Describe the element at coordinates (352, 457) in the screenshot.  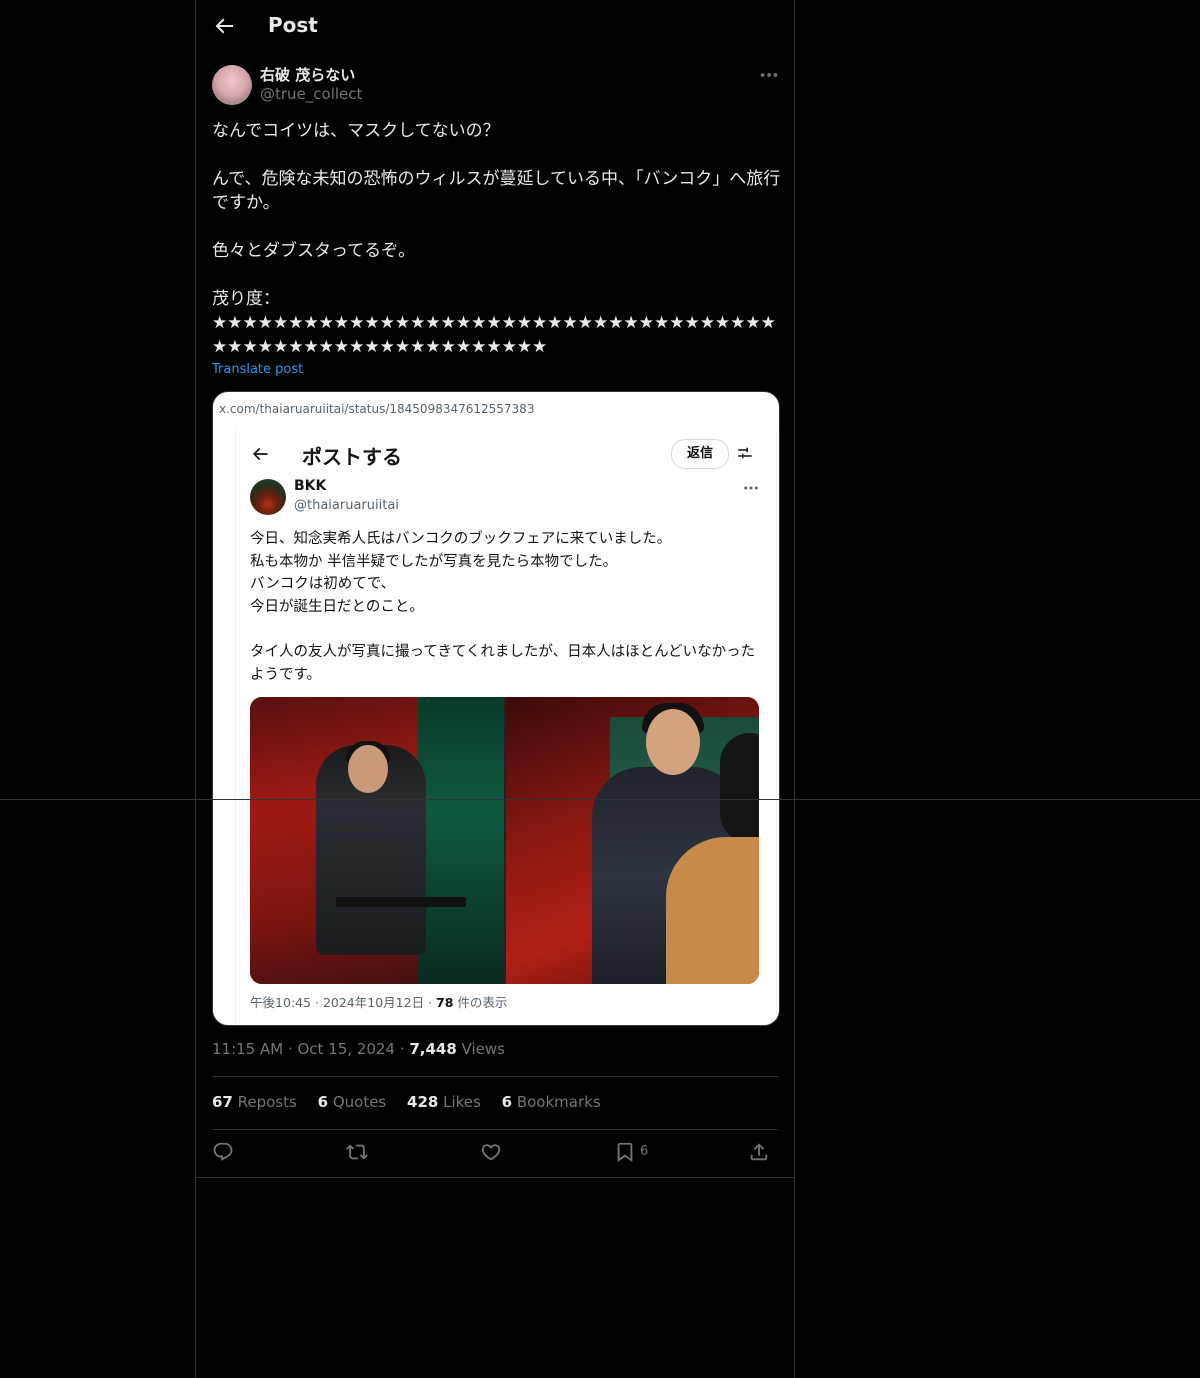
I see `embedded-title: ポストする` at that location.